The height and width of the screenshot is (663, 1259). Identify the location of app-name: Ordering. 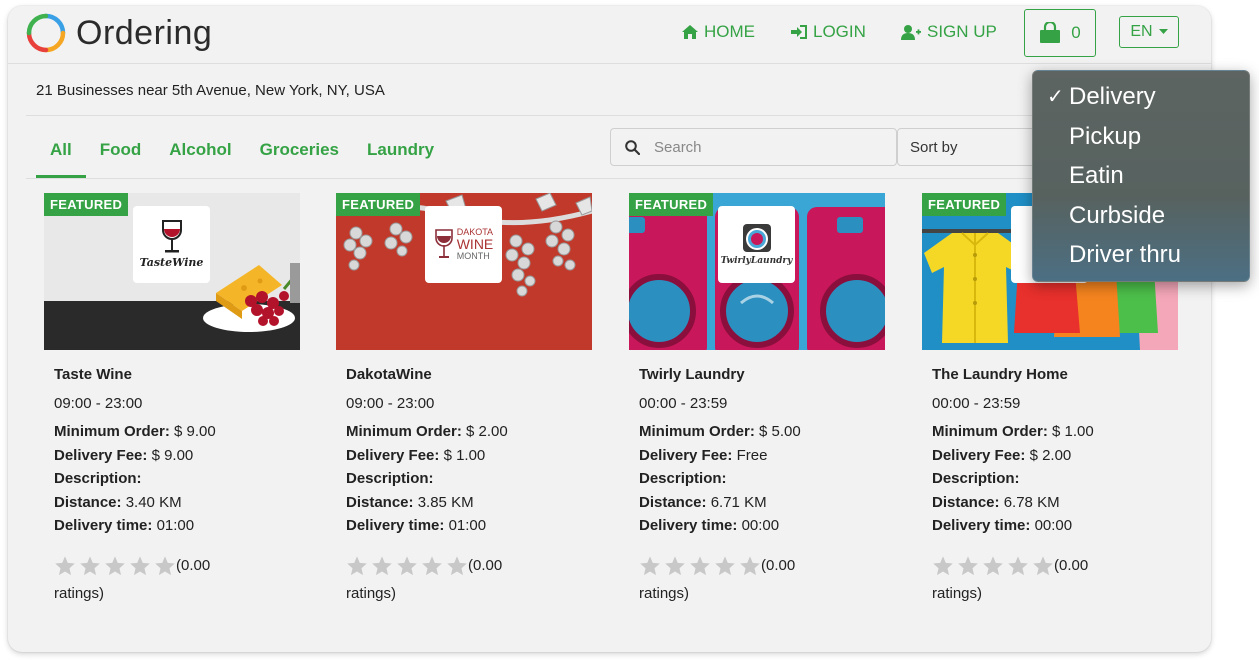
(144, 32).